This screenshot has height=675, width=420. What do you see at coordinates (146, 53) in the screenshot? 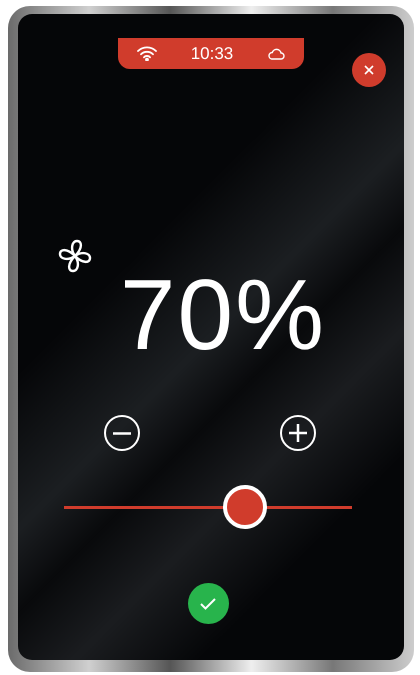
I see `wifi-icon` at bounding box center [146, 53].